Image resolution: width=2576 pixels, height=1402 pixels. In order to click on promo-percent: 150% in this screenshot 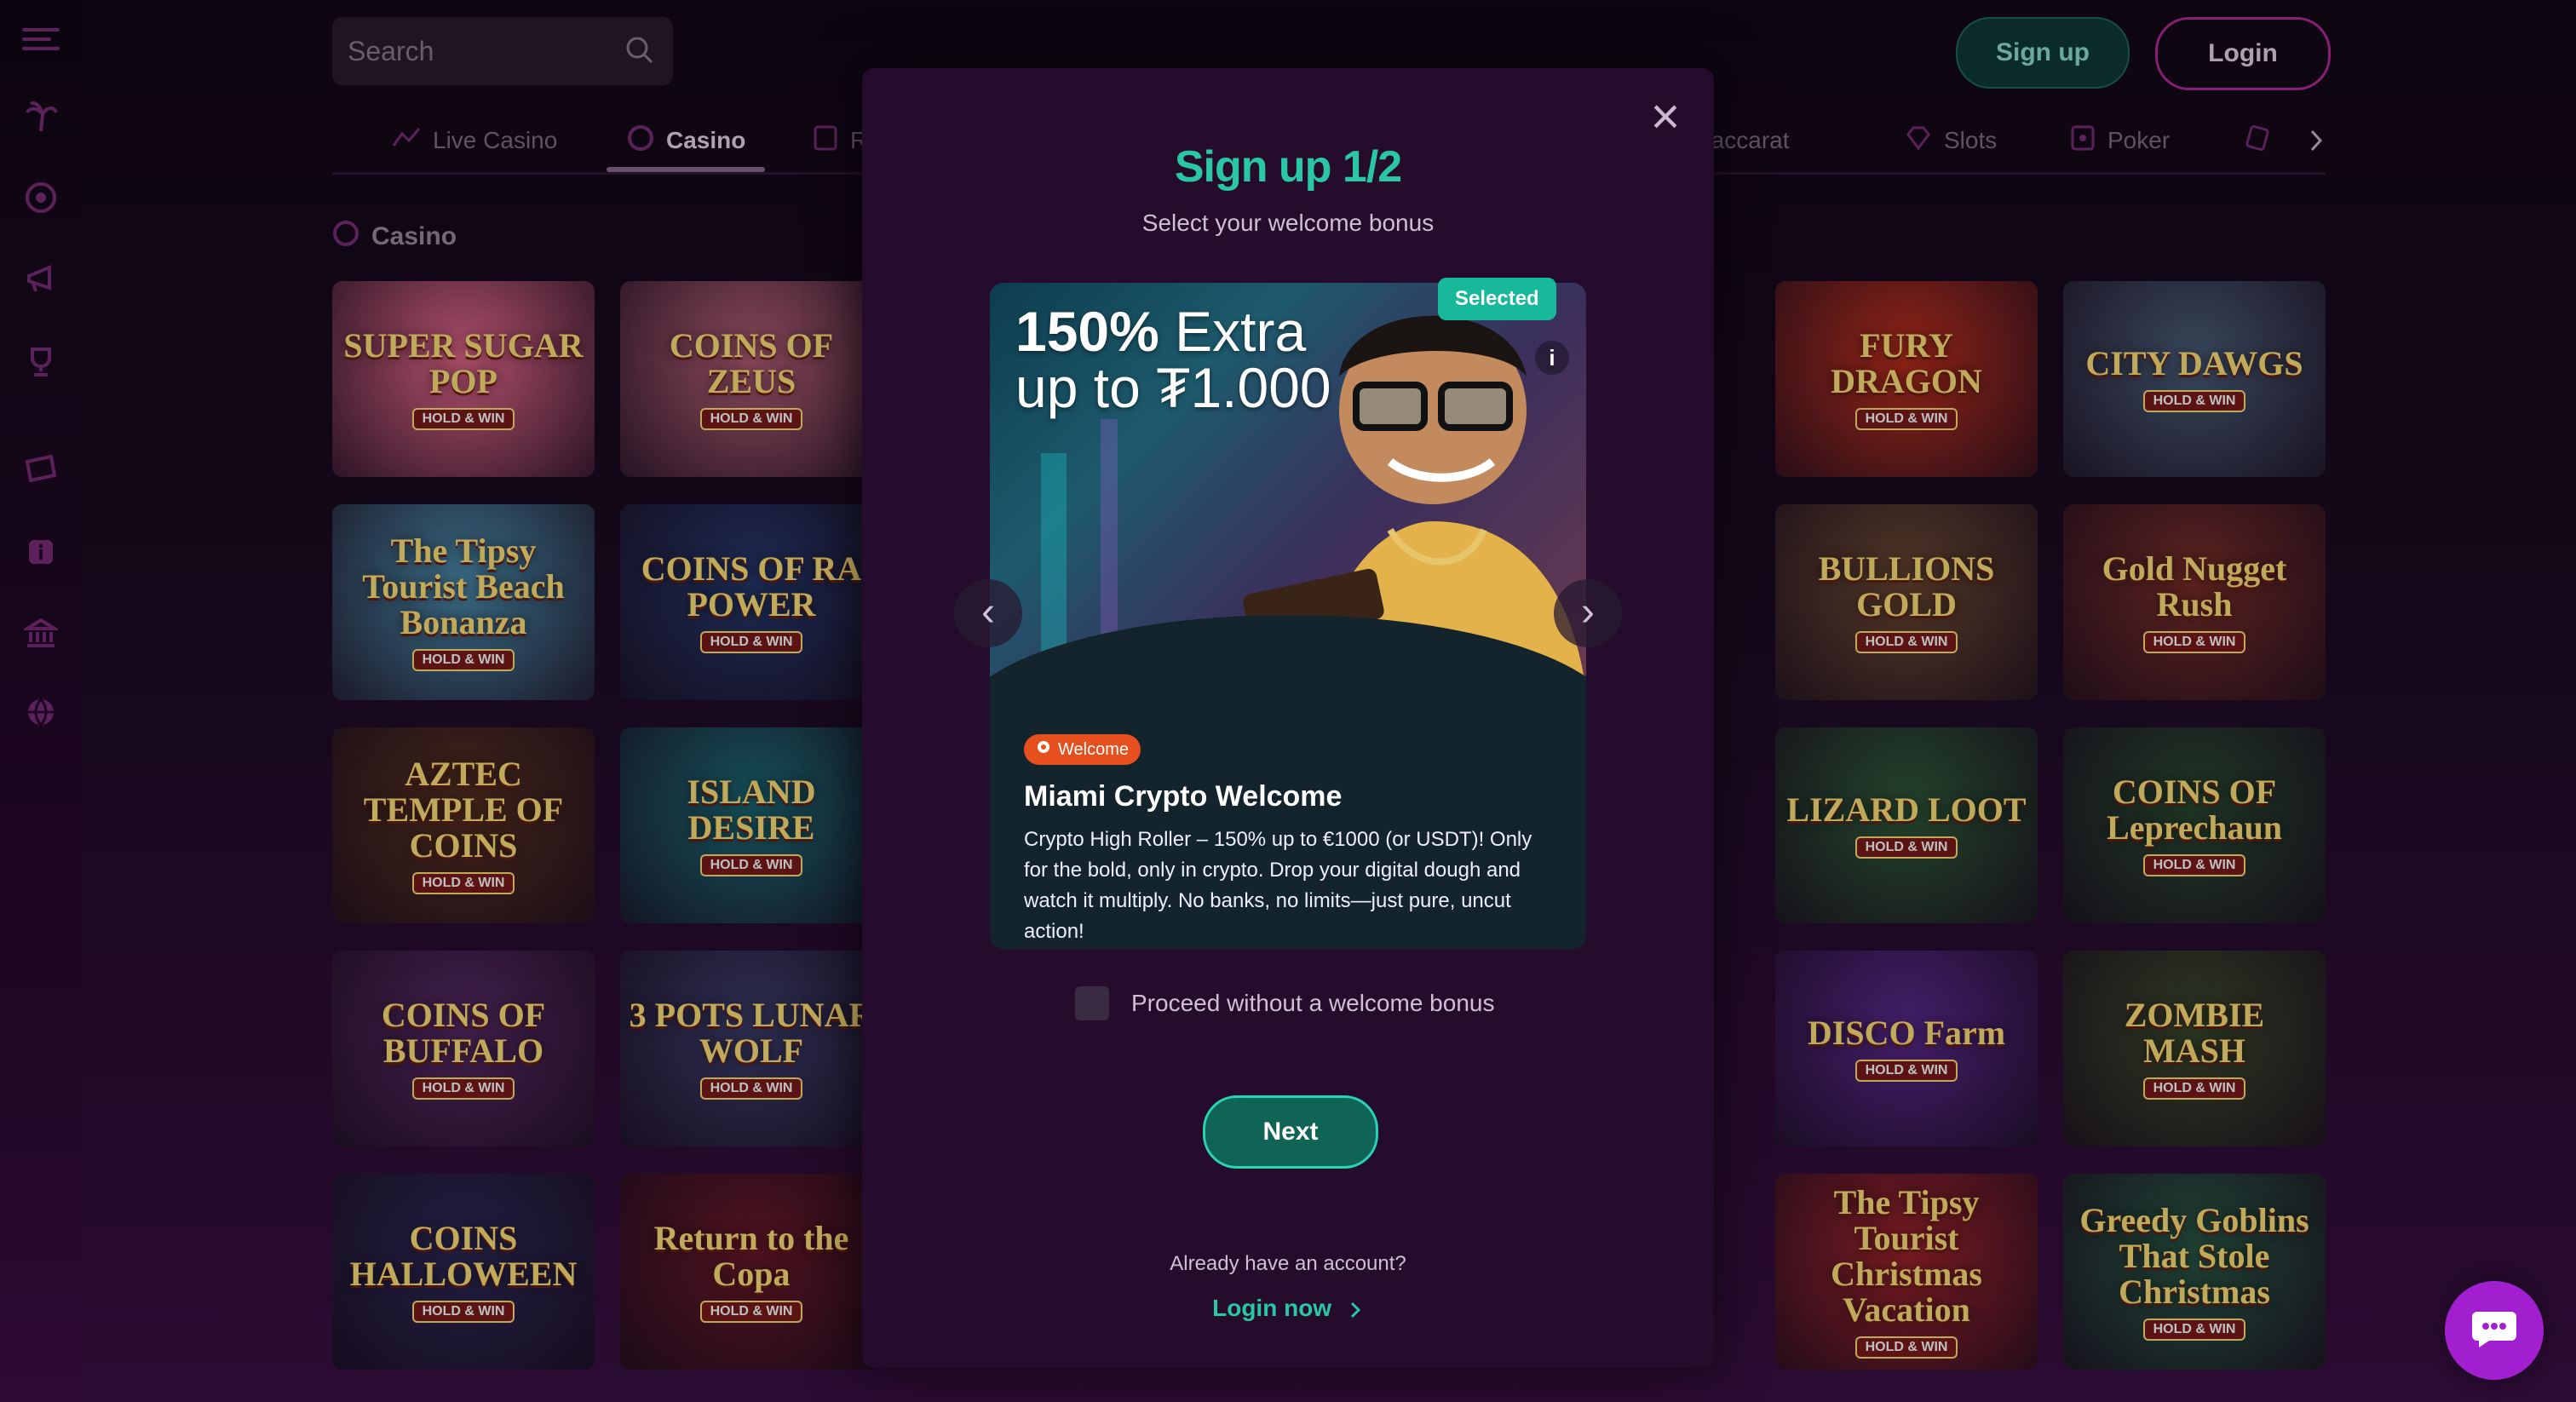, I will do `click(1087, 331)`.